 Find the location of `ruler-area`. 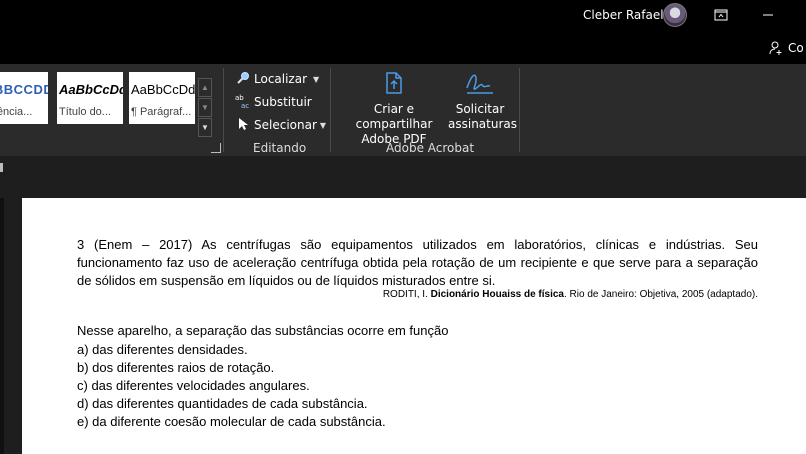

ruler-area is located at coordinates (403, 177).